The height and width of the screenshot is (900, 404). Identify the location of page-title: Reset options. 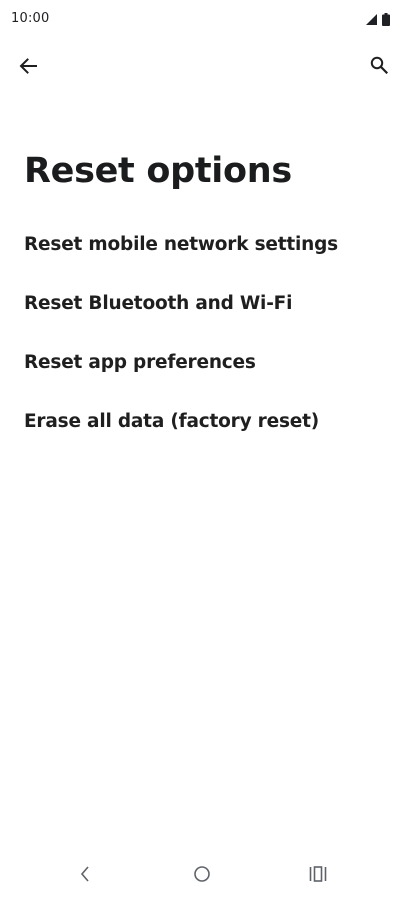
(158, 171).